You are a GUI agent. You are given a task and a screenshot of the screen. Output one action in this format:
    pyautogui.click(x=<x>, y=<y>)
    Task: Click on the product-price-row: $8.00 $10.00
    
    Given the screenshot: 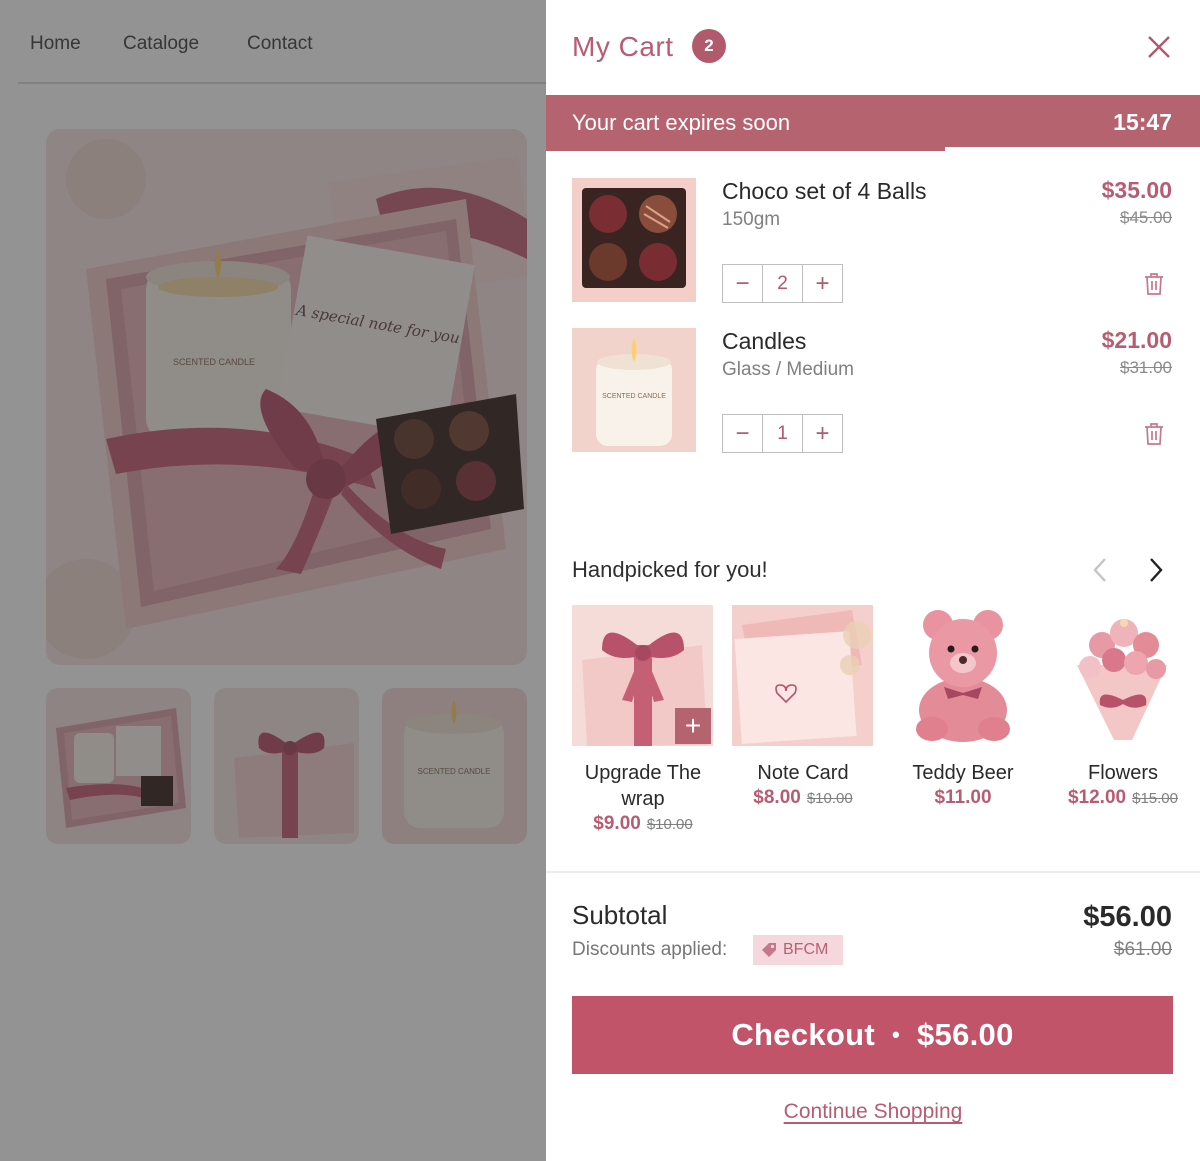 What is the action you would take?
    pyautogui.click(x=803, y=798)
    